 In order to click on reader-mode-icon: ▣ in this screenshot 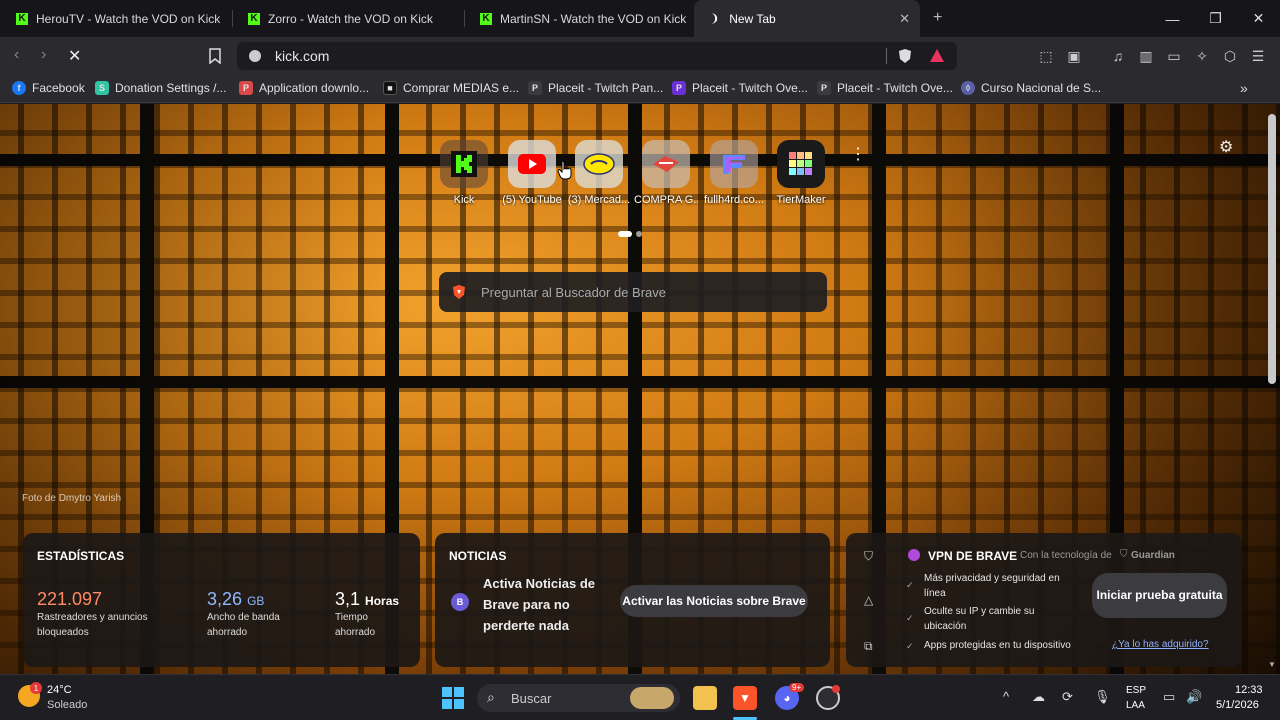, I will do `click(1074, 56)`.